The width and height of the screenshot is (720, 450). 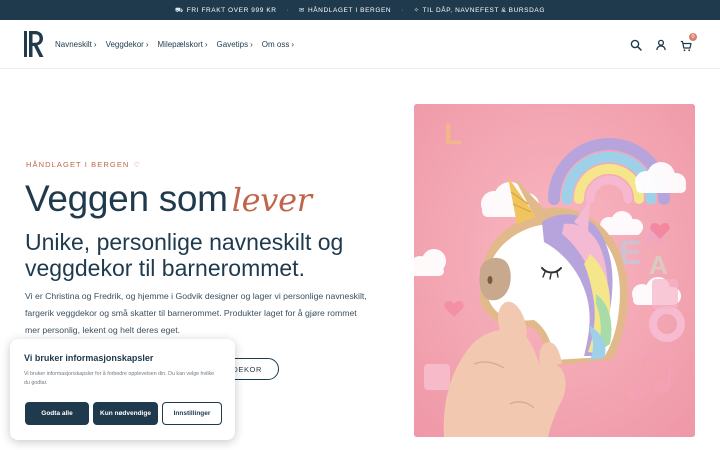 I want to click on party-icon: ✧, so click(x=416, y=10).